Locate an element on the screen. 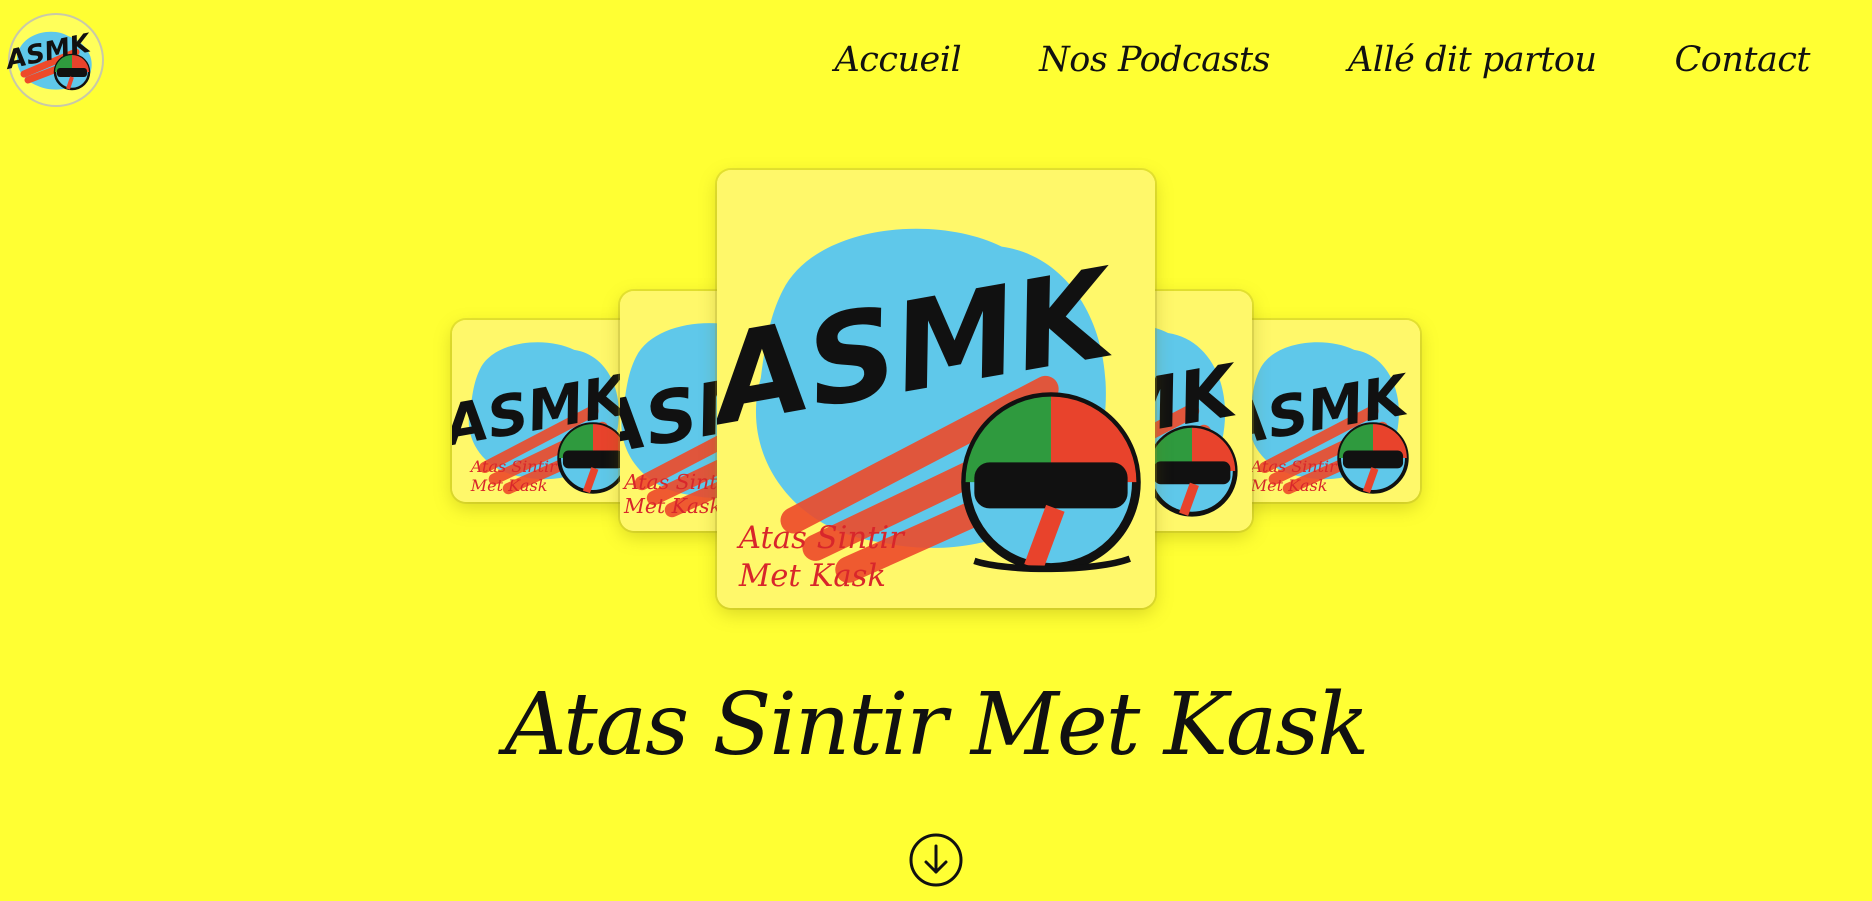  carousel-cover-far-right: ASMK Atas Sintir Met Kask is located at coordinates (1326, 411).